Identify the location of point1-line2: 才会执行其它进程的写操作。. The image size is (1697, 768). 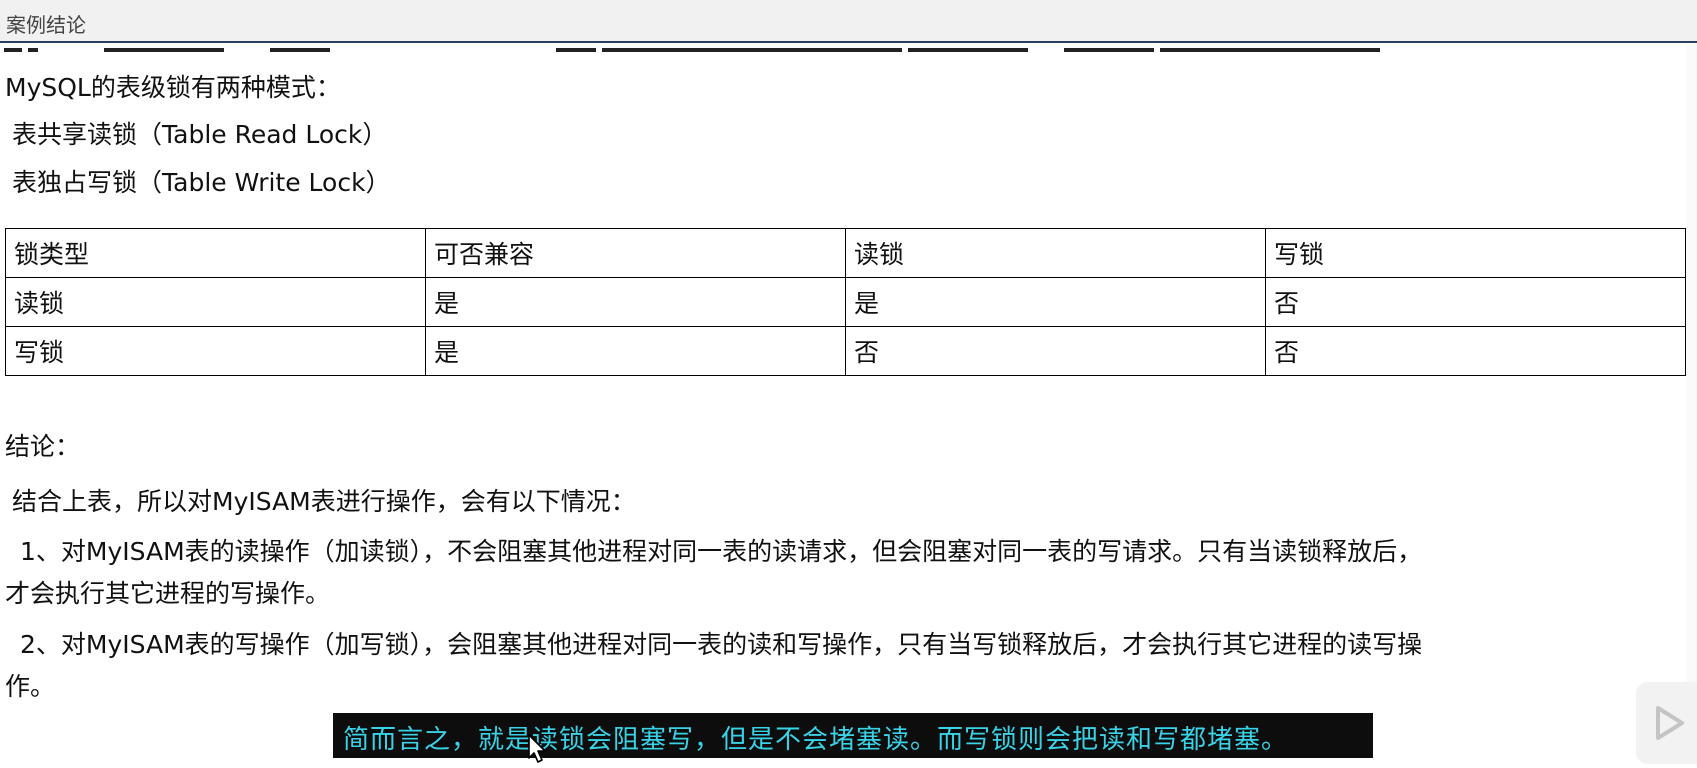
(168, 593).